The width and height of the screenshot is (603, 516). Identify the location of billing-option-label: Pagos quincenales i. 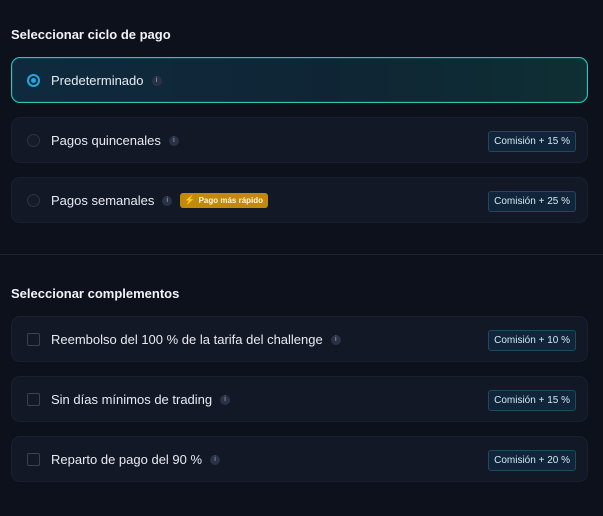
(115, 140).